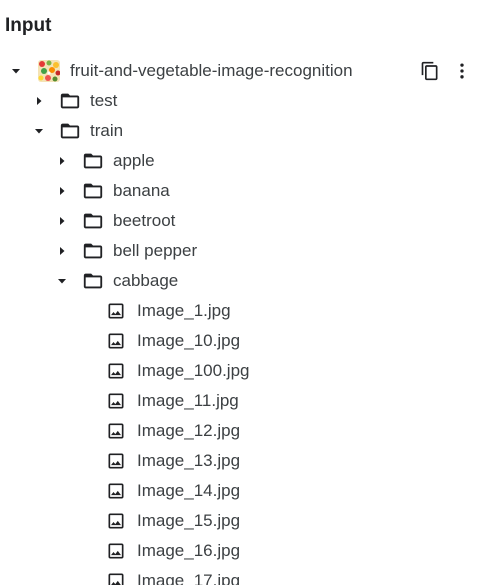 The height and width of the screenshot is (585, 477). I want to click on tree-file-row: Image_1.jpg, so click(238, 311).